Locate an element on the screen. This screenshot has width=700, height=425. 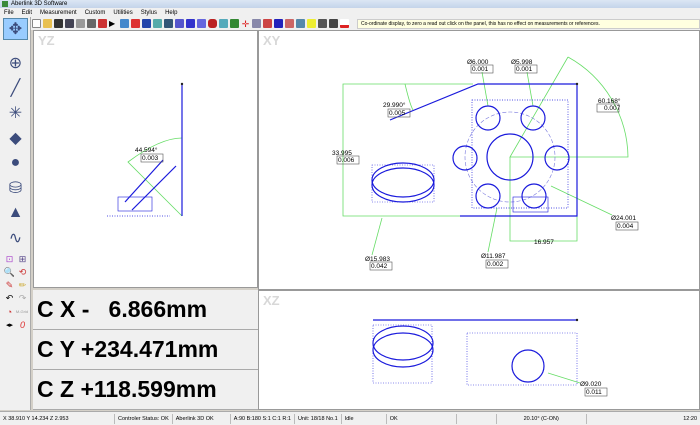
wifi-icon is located at coordinates (179, 23).